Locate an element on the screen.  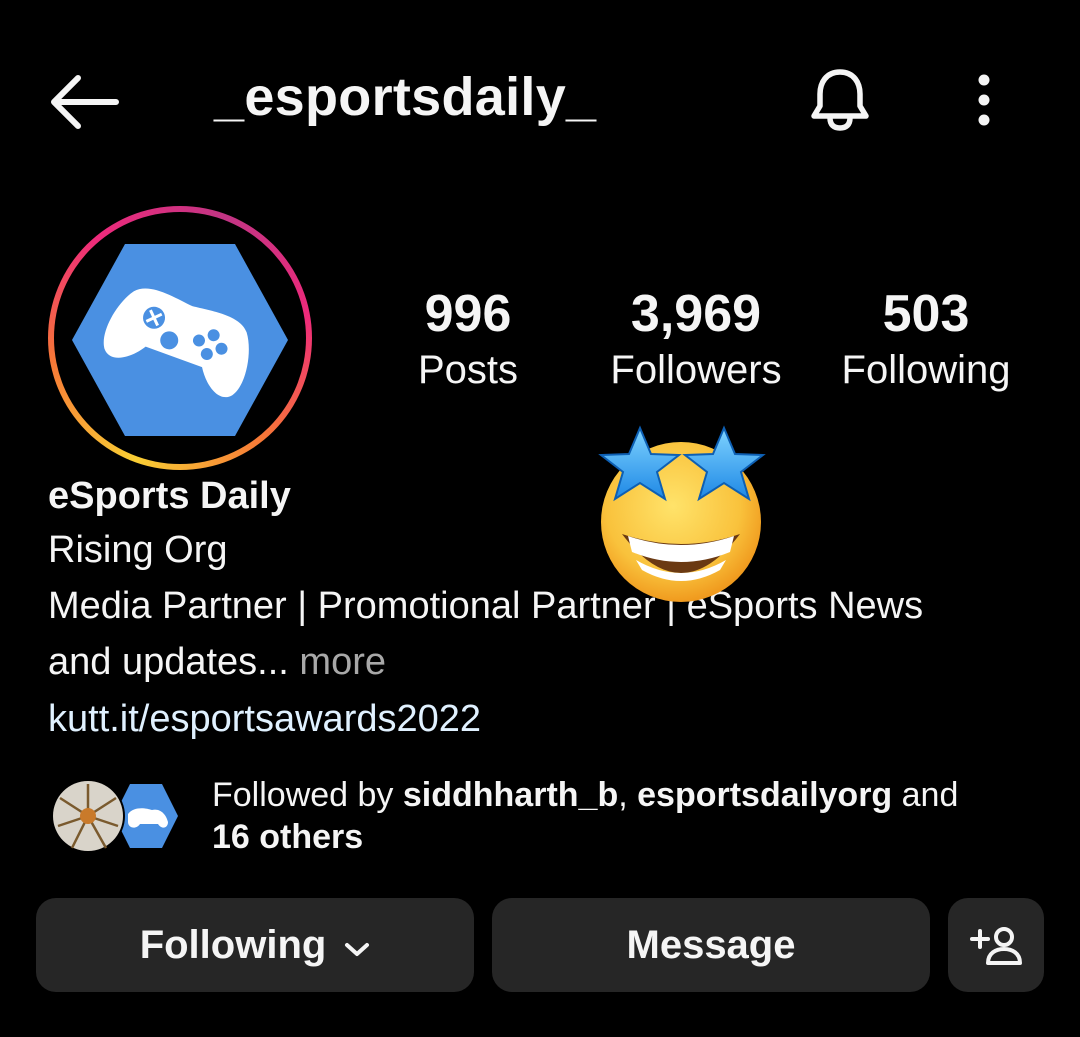
avatar-border is located at coordinates (180, 338).